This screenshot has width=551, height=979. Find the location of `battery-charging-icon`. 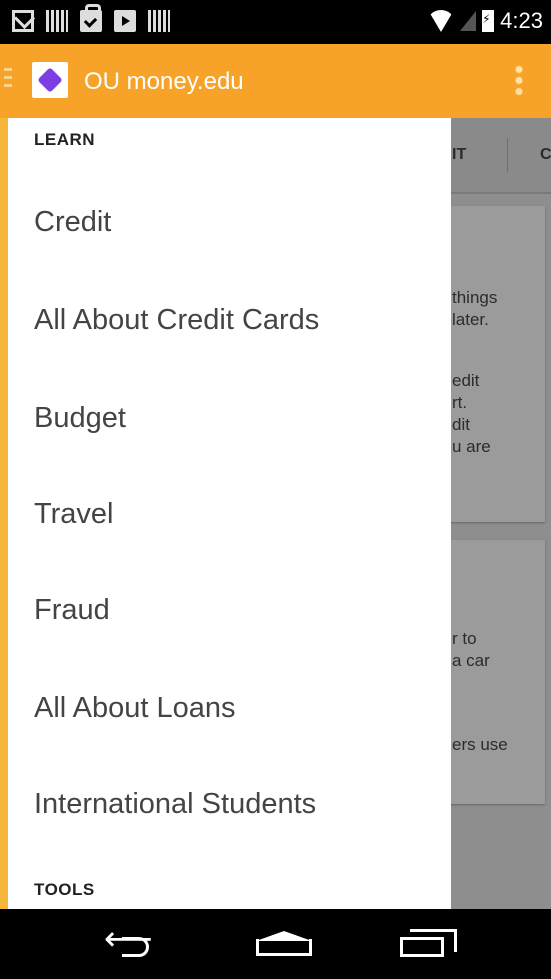

battery-charging-icon is located at coordinates (488, 21).